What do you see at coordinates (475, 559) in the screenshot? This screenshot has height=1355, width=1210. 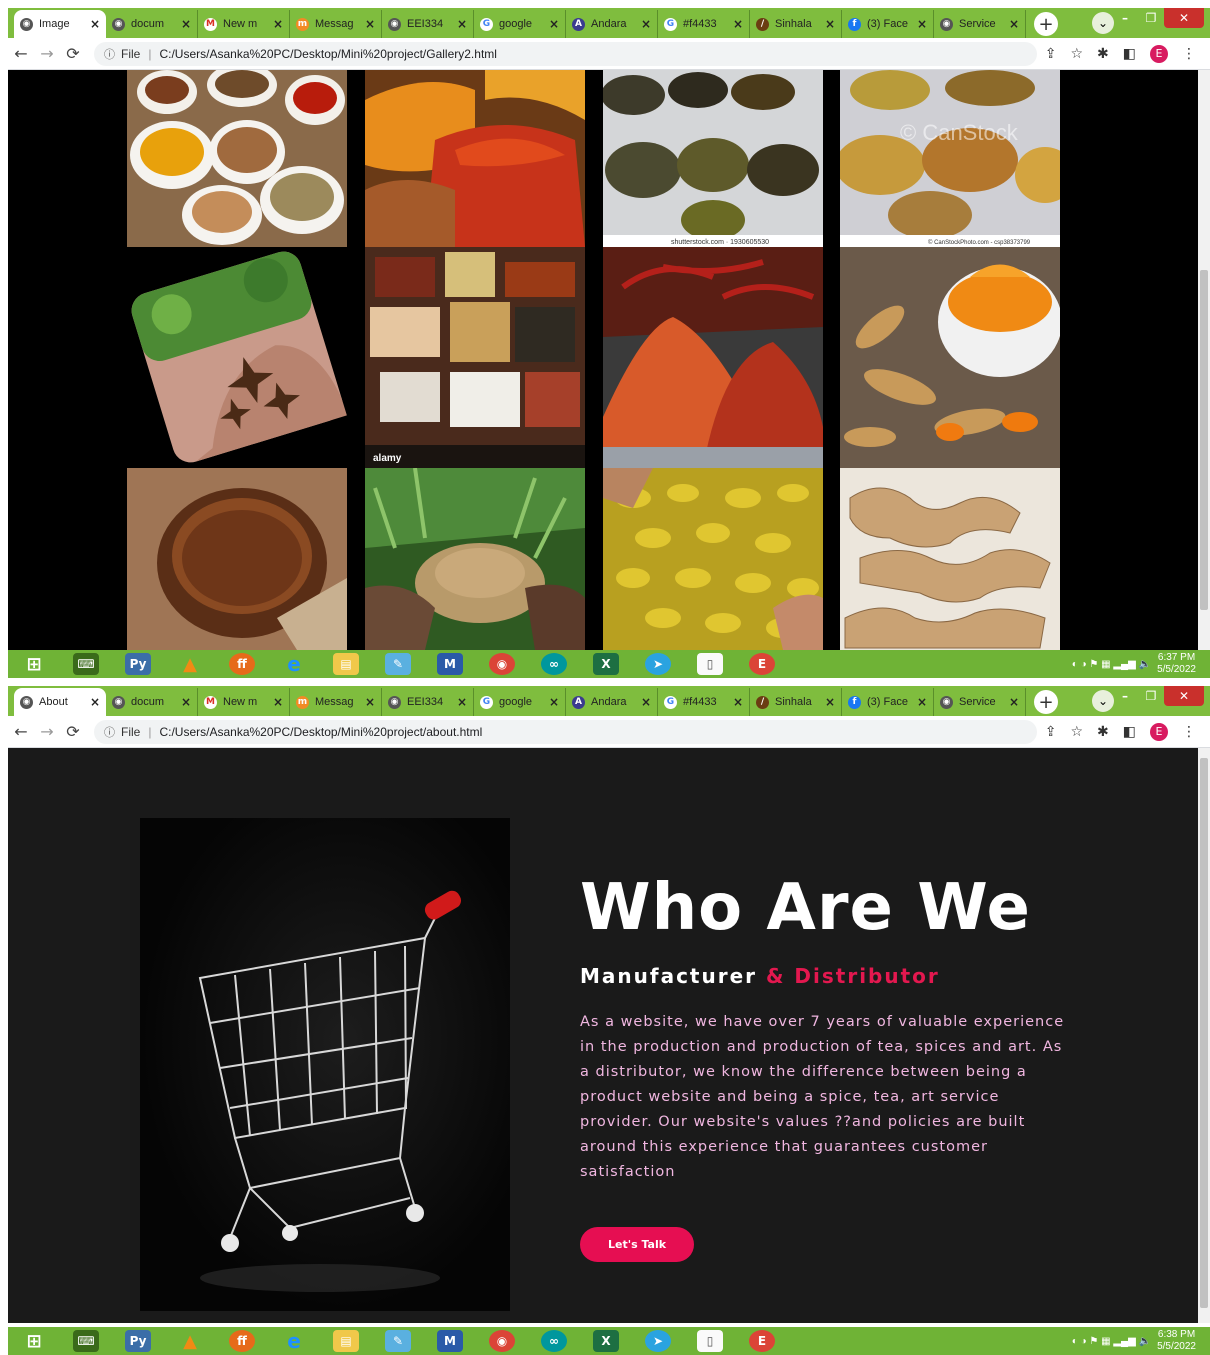 I see `gallery-image-turmeric-harvest` at bounding box center [475, 559].